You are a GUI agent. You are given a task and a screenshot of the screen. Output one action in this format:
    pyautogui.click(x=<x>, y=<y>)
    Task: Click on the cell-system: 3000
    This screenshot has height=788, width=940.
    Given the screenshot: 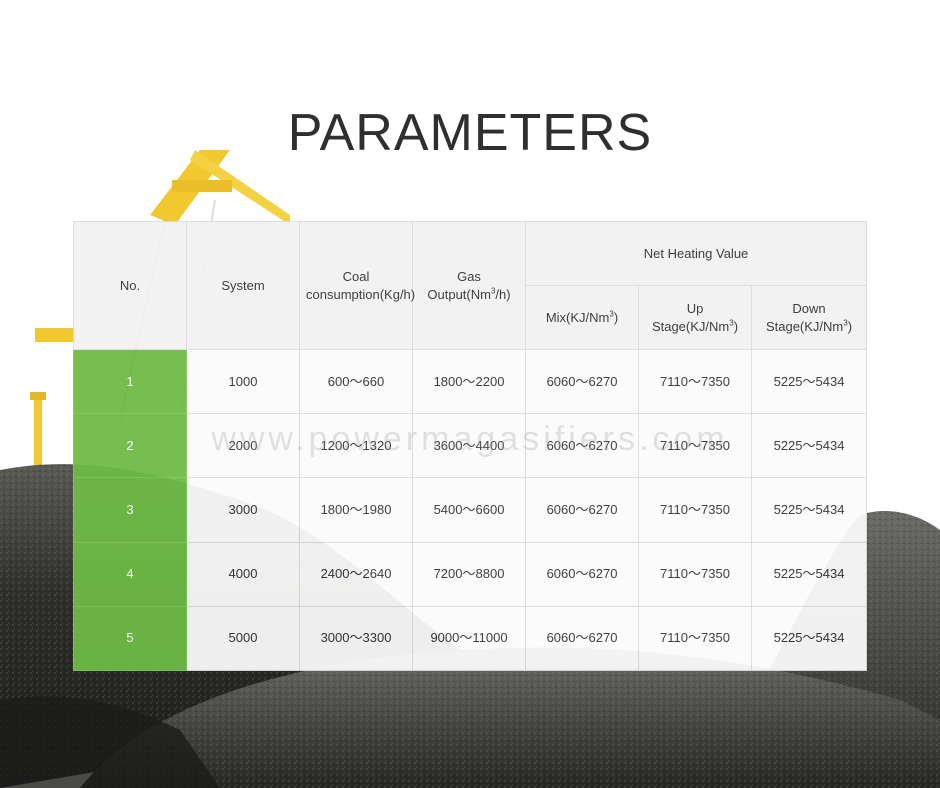 What is the action you would take?
    pyautogui.click(x=243, y=510)
    